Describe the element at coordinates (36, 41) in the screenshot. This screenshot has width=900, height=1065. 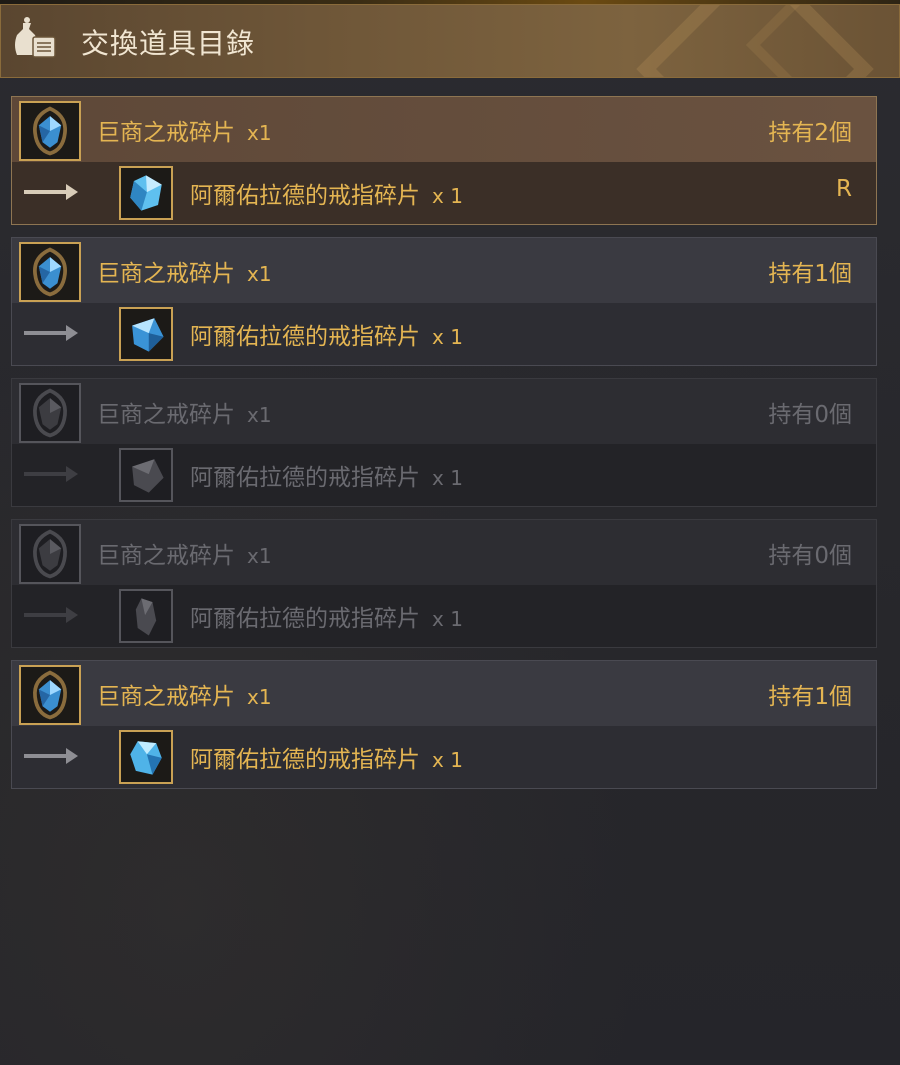
I see `bag-scroll-icon` at that location.